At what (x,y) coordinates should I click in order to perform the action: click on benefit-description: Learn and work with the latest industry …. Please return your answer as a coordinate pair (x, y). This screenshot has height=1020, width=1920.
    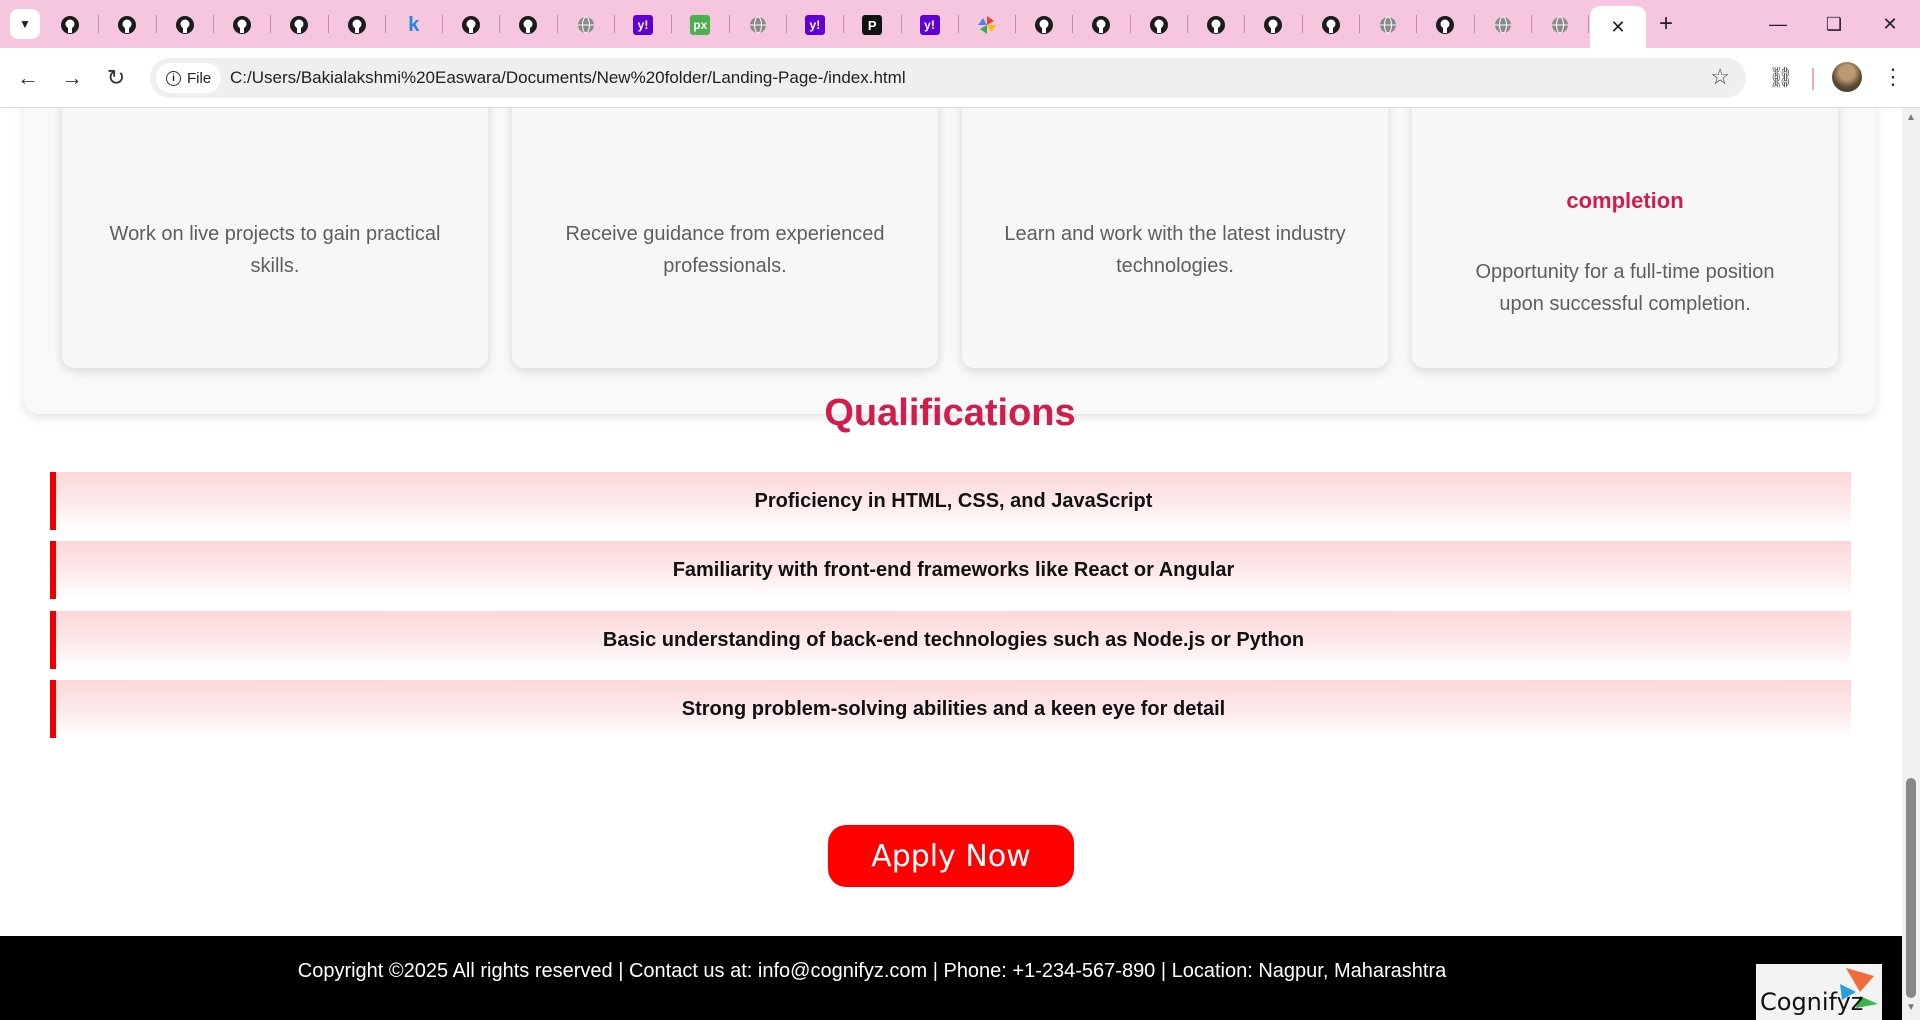
    Looking at the image, I should click on (1175, 250).